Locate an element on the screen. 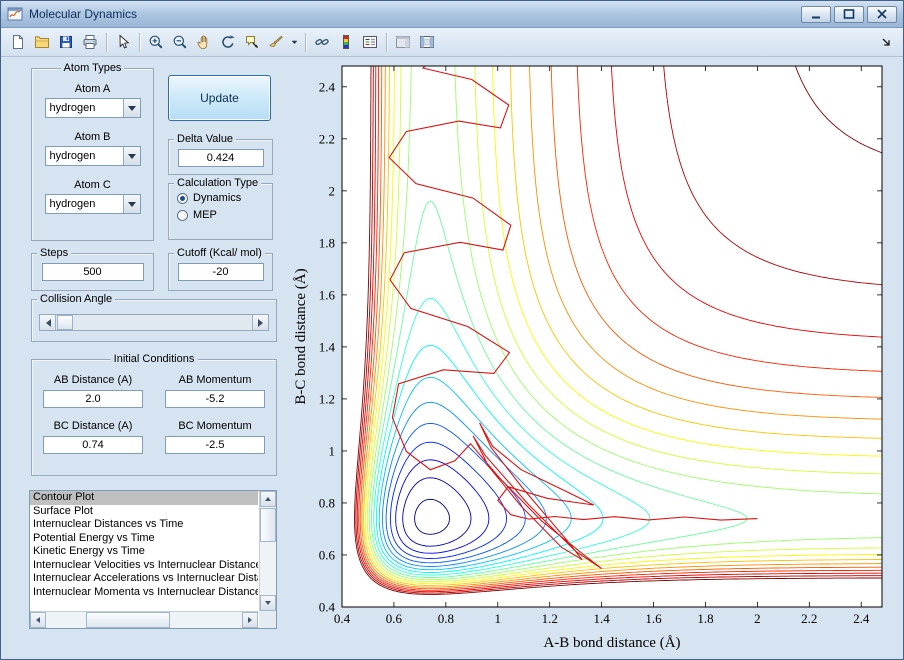  edit-plot-icon is located at coordinates (123, 42).